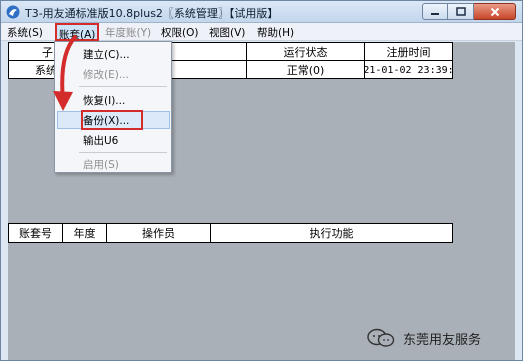 This screenshot has width=523, height=361. I want to click on window-controls, so click(469, 11).